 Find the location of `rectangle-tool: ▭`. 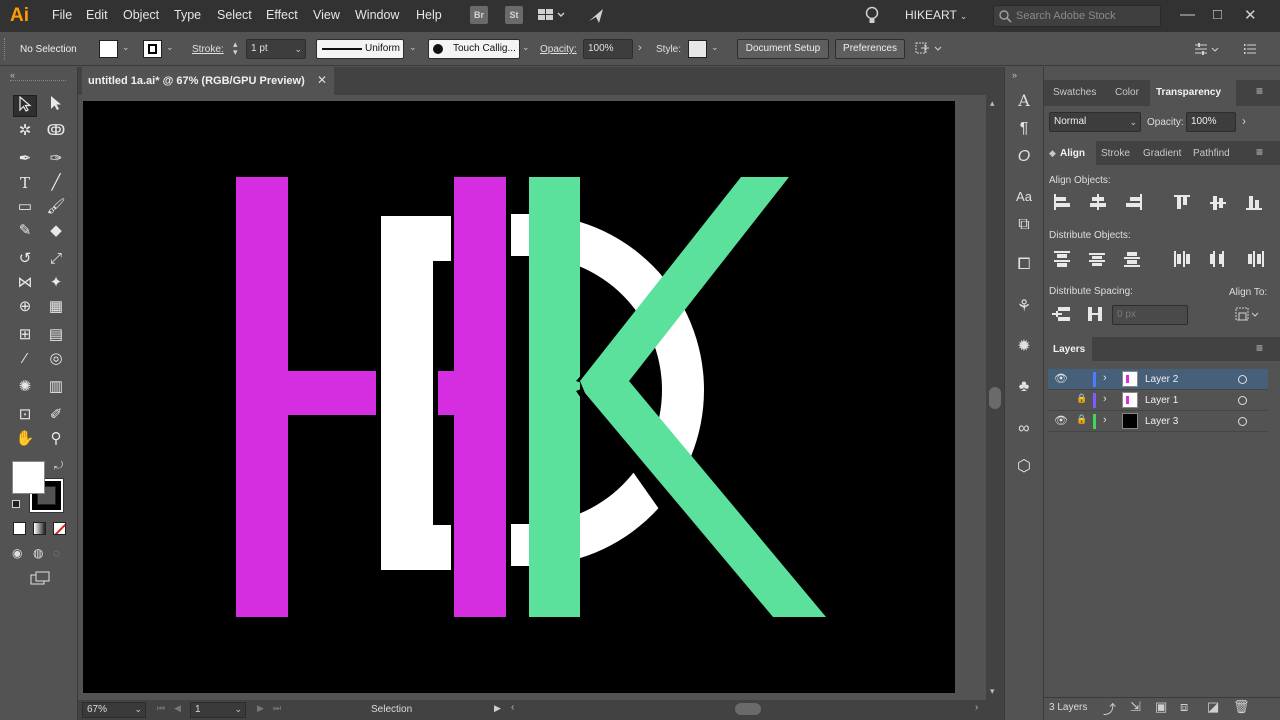

rectangle-tool: ▭ is located at coordinates (25, 207).